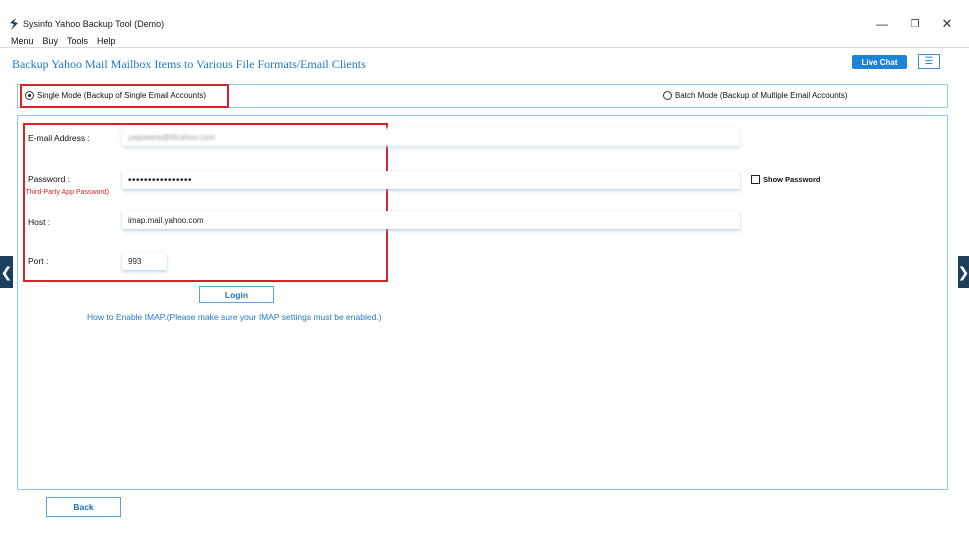  I want to click on batch-mode-radio, so click(667, 95).